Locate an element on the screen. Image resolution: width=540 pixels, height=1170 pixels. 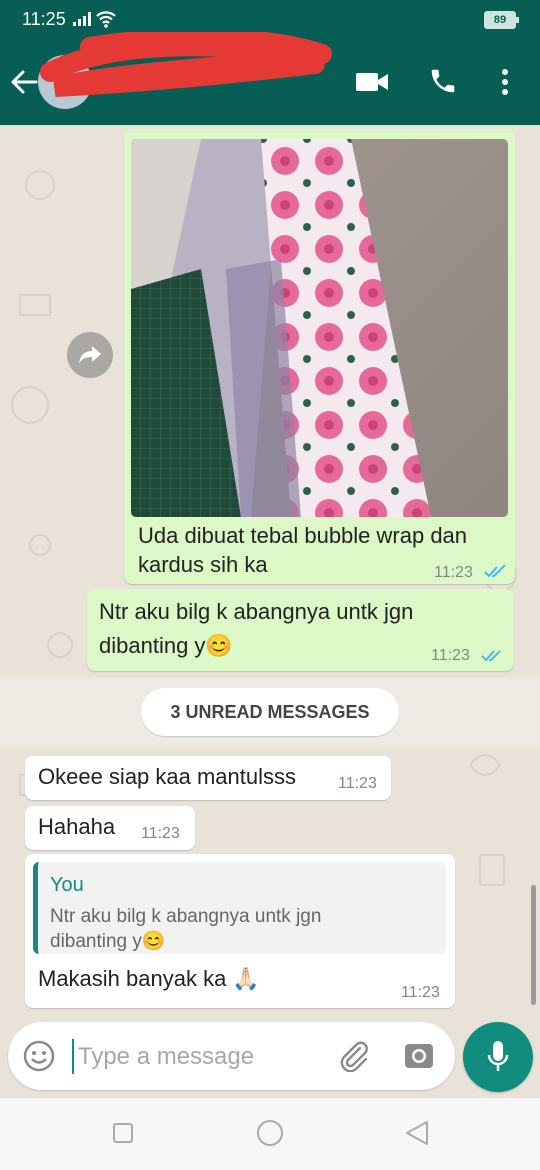
scrollbar is located at coordinates (533, 945).